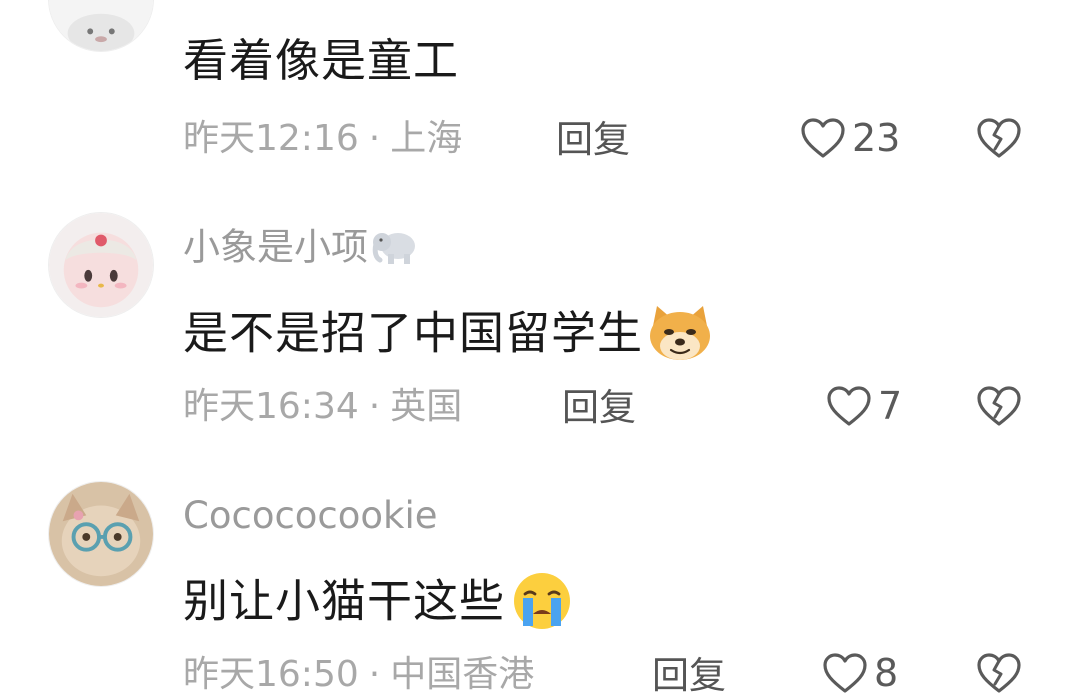 The image size is (1080, 698). Describe the element at coordinates (426, 138) in the screenshot. I see `comment-location: 上海` at that location.